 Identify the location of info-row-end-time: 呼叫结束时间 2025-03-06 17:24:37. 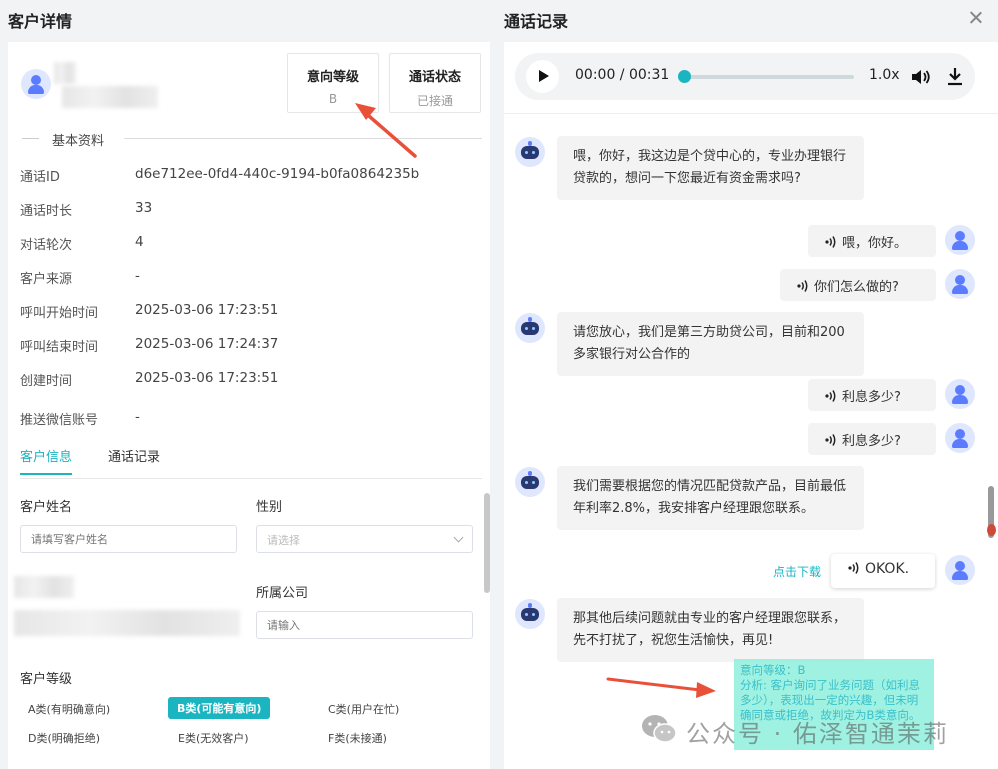
(250, 346).